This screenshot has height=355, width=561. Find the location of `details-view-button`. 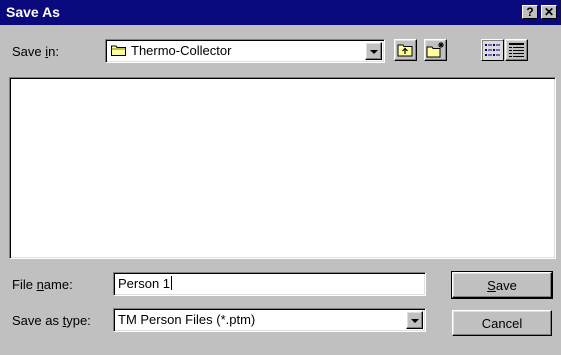

details-view-button is located at coordinates (516, 50).